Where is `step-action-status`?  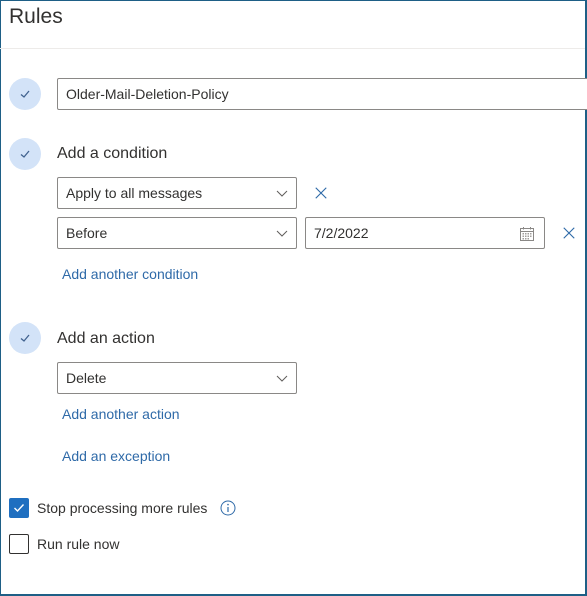
step-action-status is located at coordinates (25, 338).